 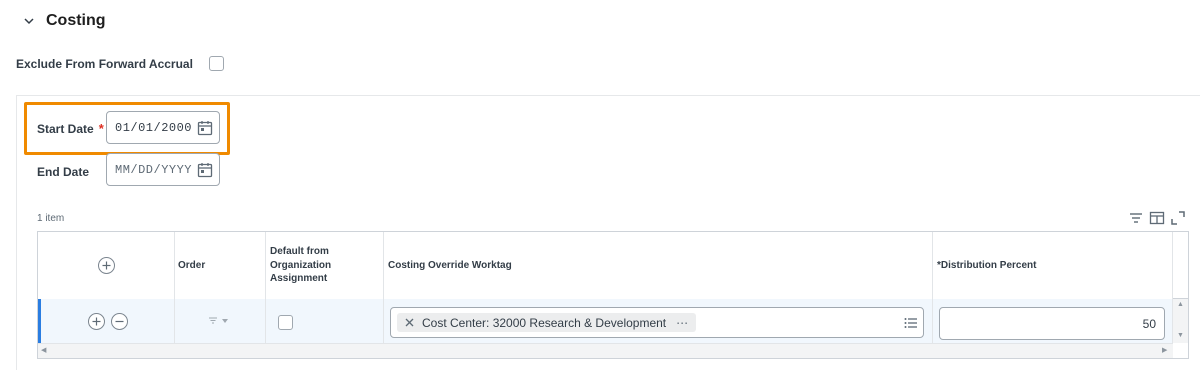 What do you see at coordinates (43, 350) in the screenshot?
I see `scroll-left-arrow: ◀` at bounding box center [43, 350].